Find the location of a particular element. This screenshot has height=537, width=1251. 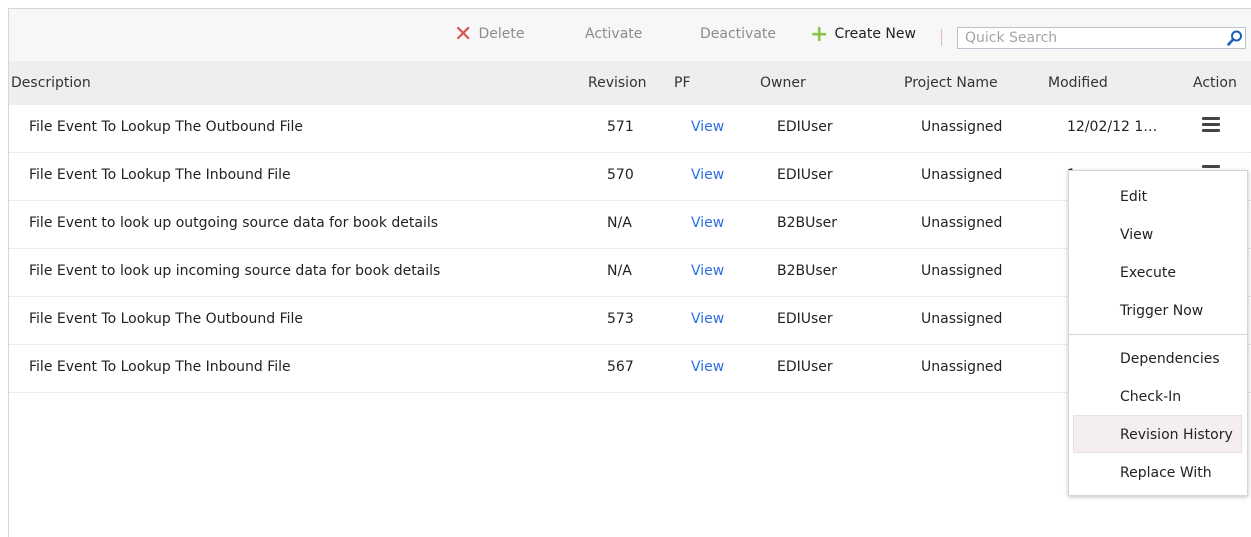

cell-revision: 570 is located at coordinates (620, 175).